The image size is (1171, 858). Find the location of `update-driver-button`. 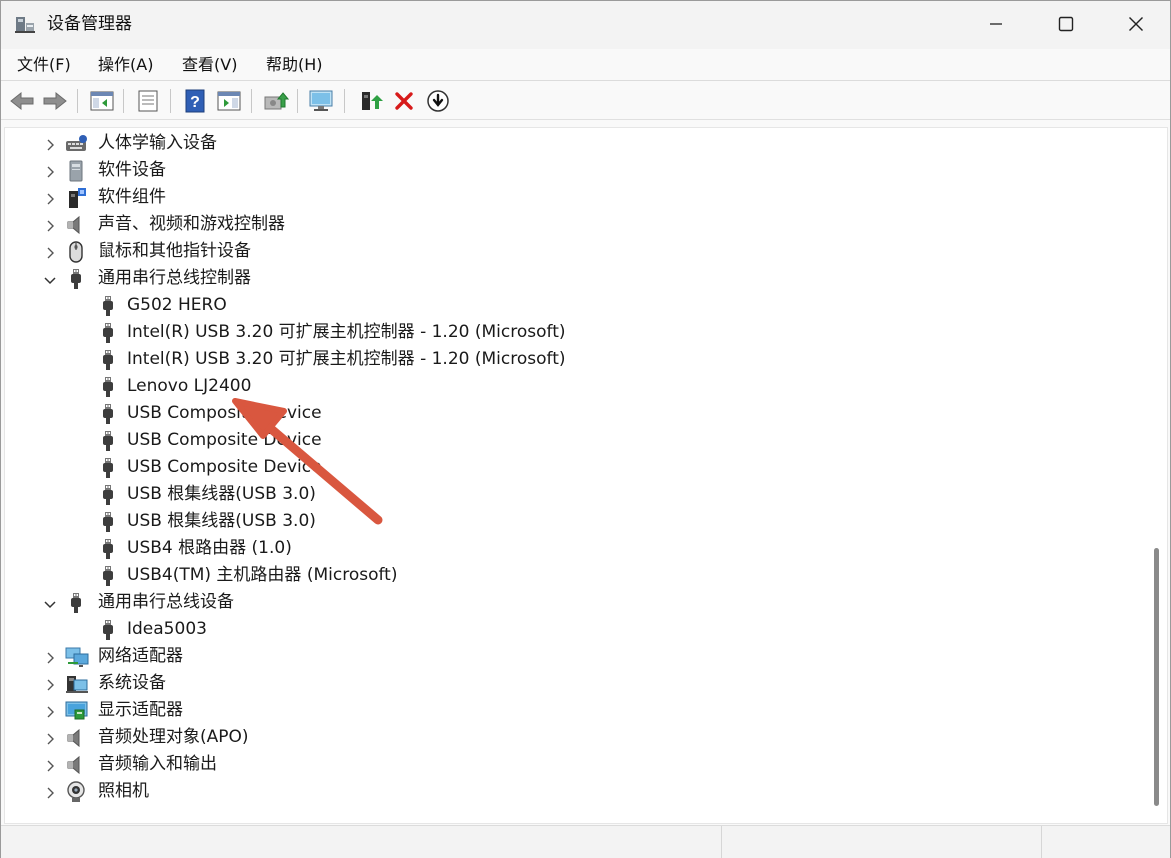

update-driver-button is located at coordinates (276, 101).